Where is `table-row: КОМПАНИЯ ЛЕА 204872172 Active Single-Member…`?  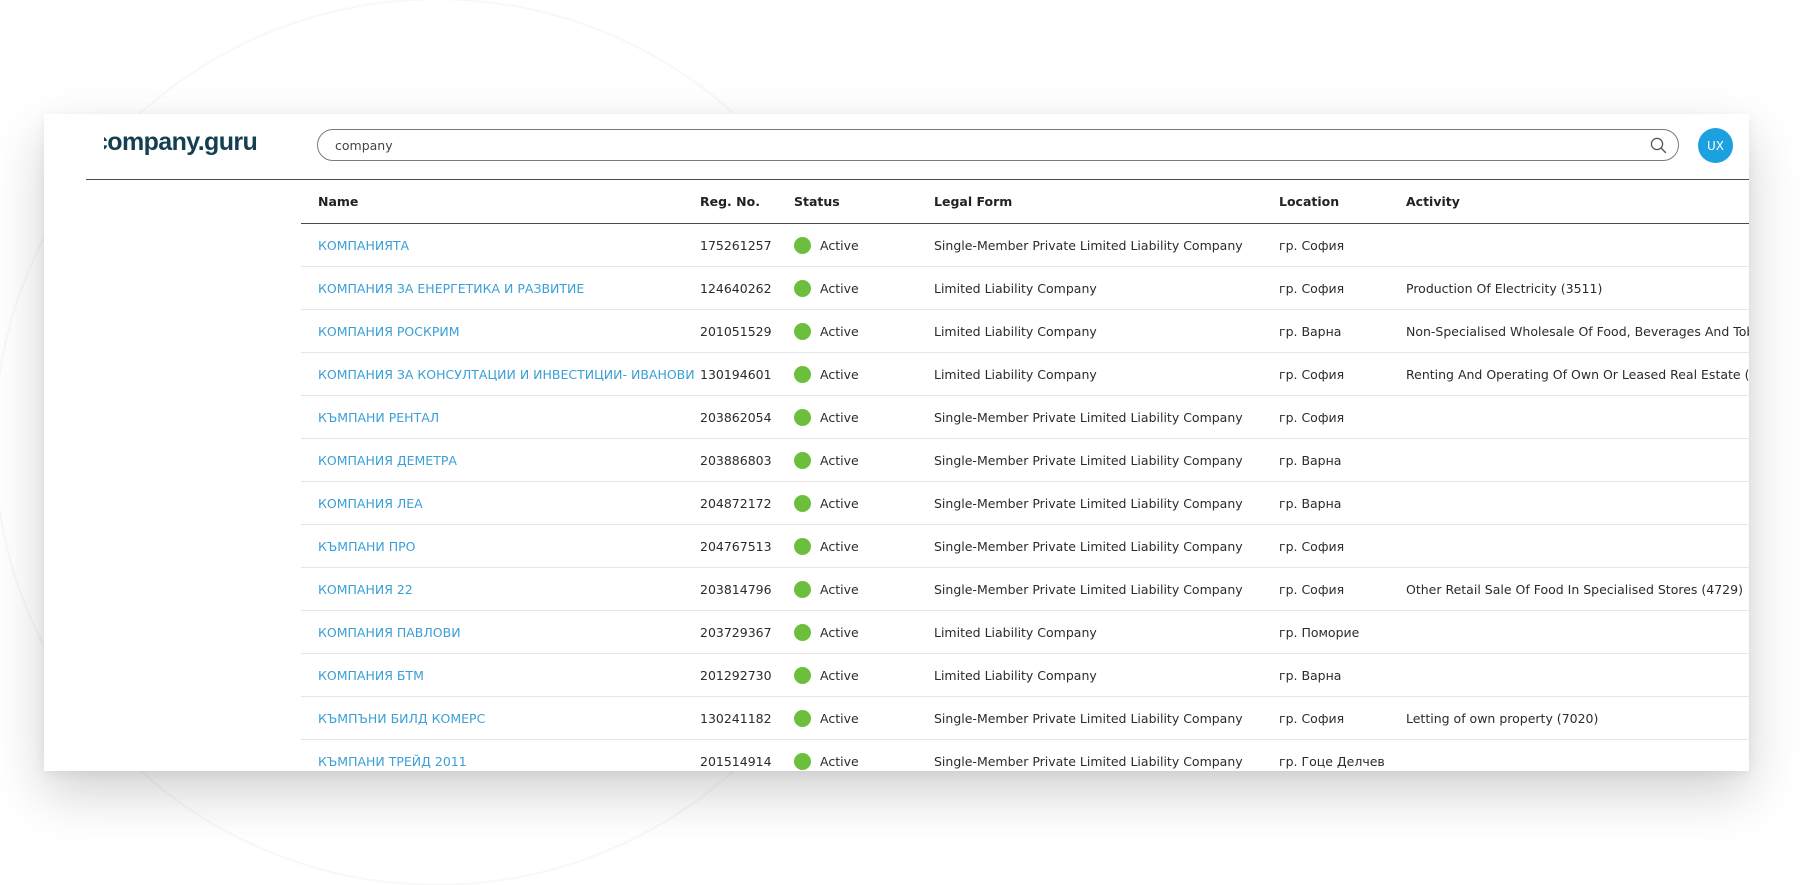 table-row: КОМПАНИЯ ЛЕА 204872172 Active Single-Member… is located at coordinates (1025, 503).